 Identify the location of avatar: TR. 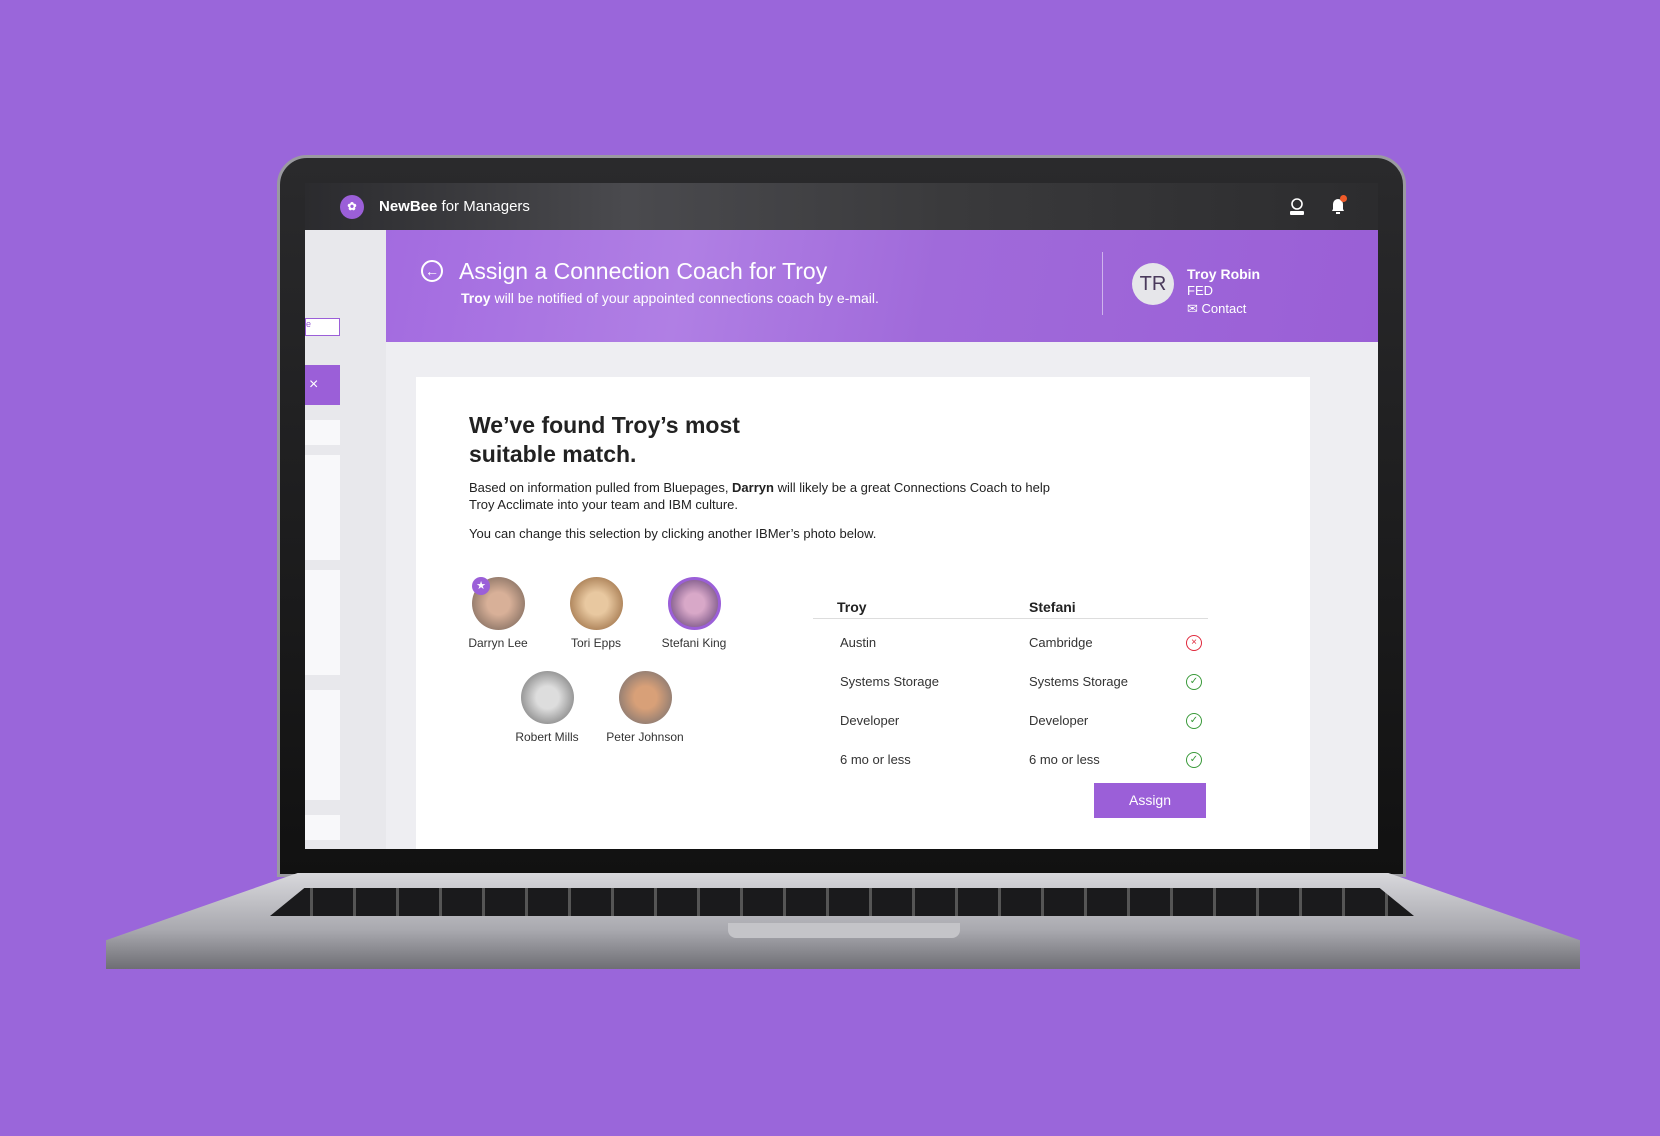
(1153, 284).